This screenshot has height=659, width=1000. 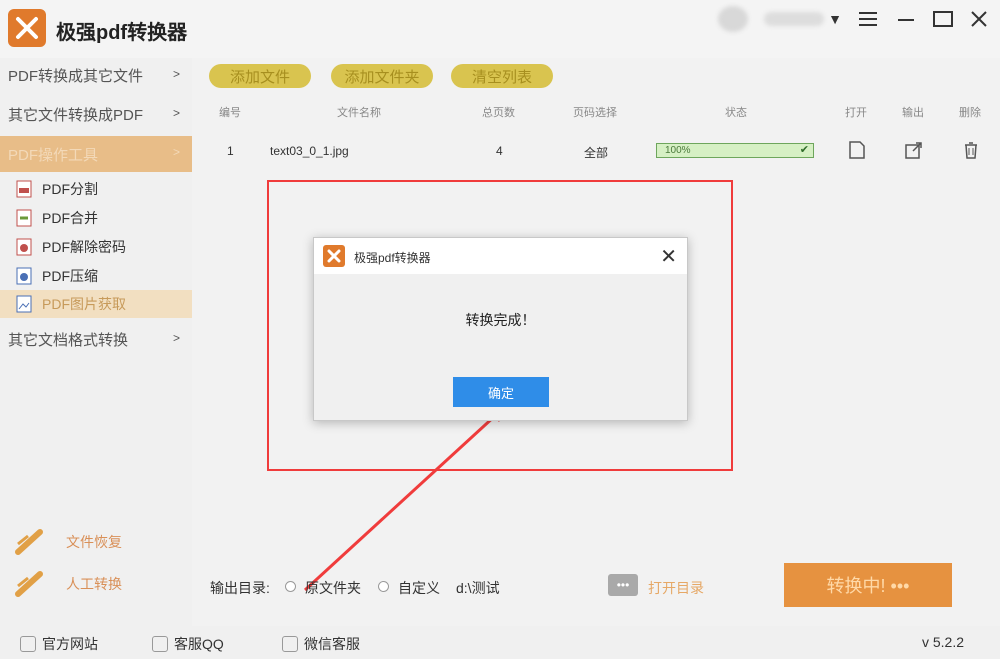 I want to click on table-row: 1 text03_0_1.jpg 4 全部 100% ✔, so click(x=596, y=151).